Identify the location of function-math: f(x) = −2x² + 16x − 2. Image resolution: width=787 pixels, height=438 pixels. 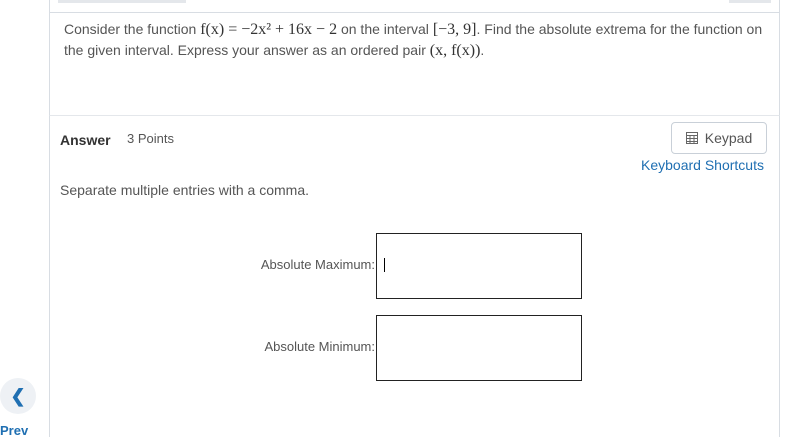
(269, 29).